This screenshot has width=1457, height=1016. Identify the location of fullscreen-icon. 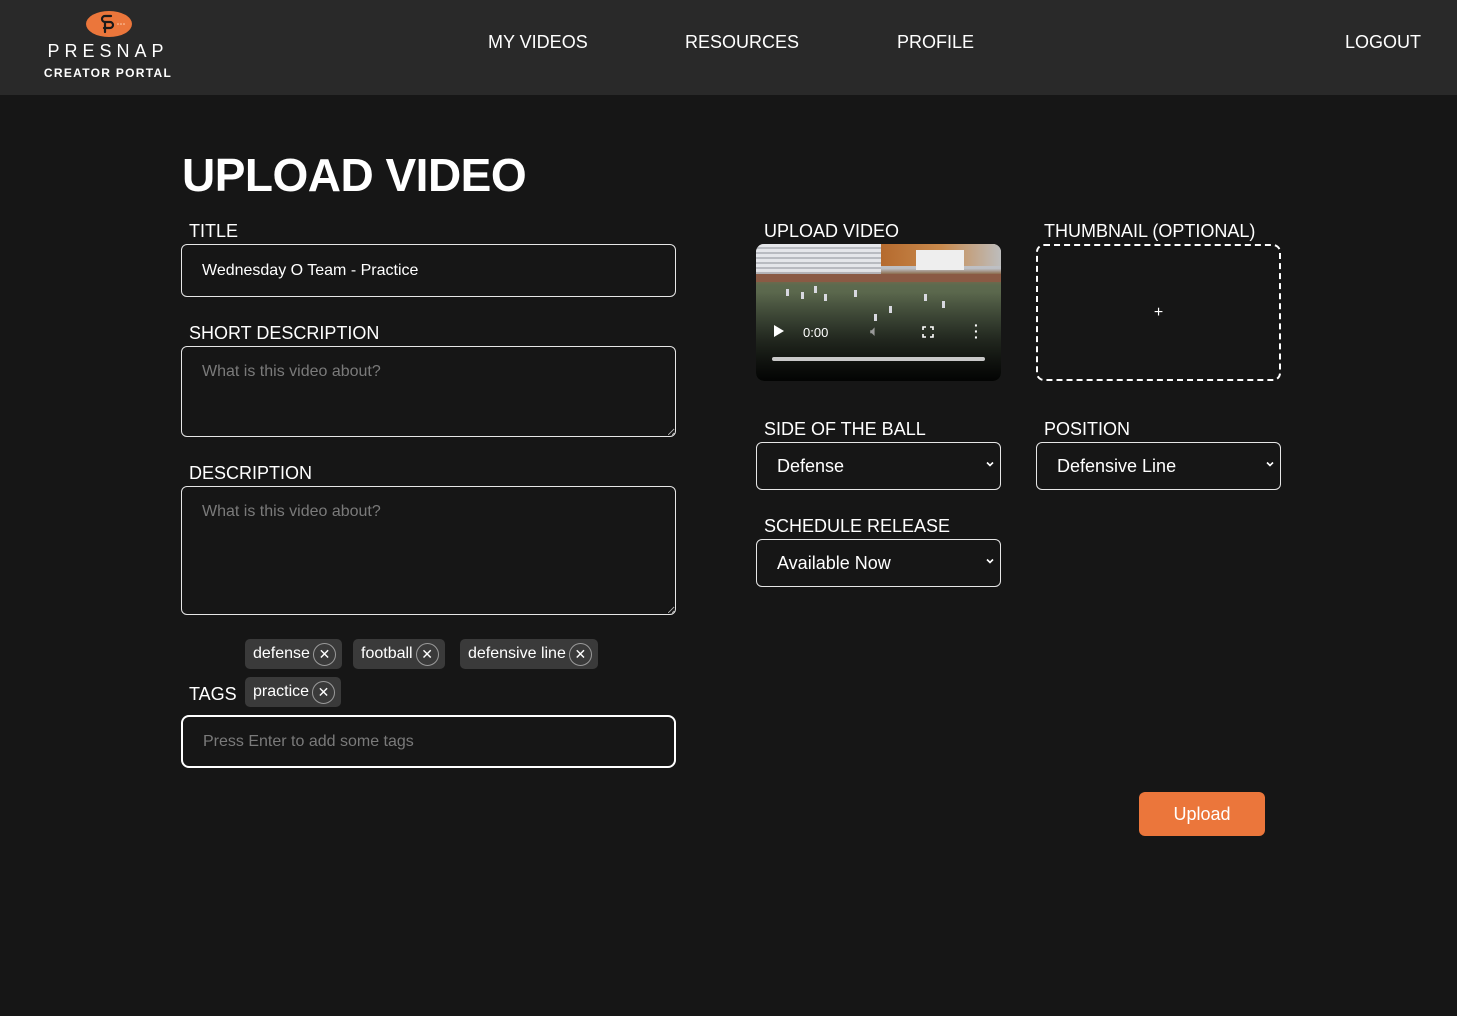
(928, 332).